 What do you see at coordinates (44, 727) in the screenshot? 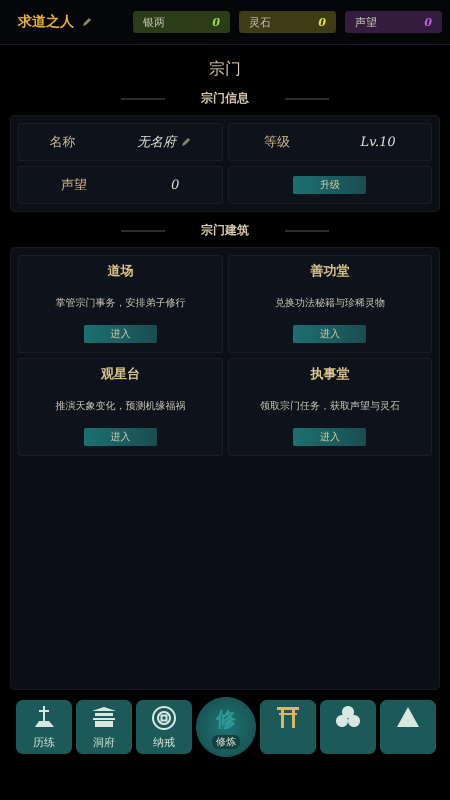
I see `nav-tab: 历练` at bounding box center [44, 727].